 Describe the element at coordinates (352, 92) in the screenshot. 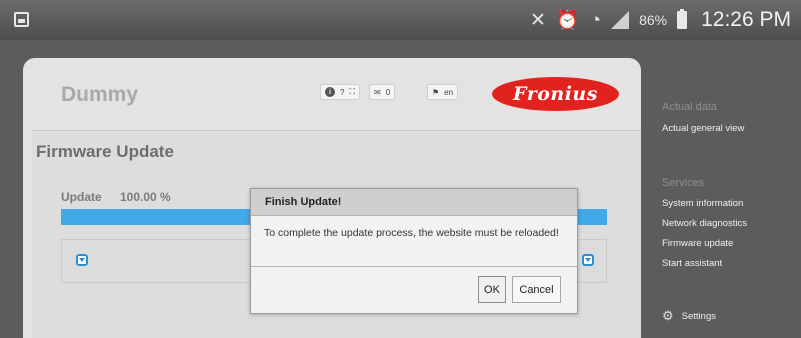

I see `fullscreen-icon: ⛶` at that location.